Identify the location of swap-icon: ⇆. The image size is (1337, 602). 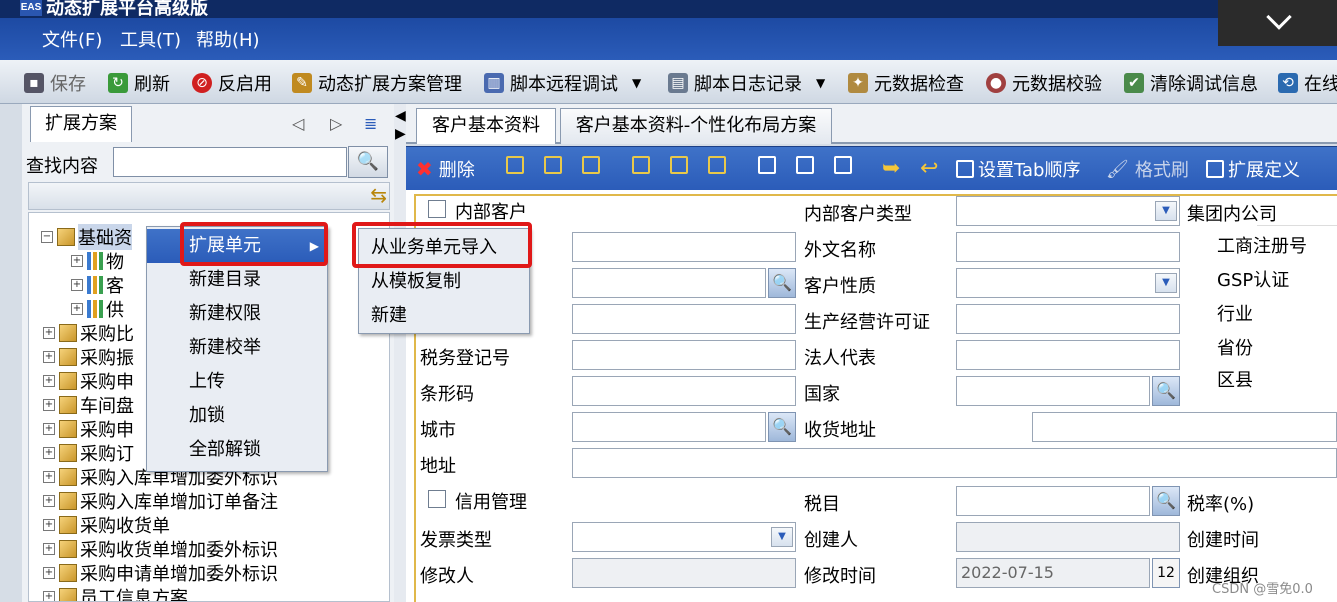
(378, 195).